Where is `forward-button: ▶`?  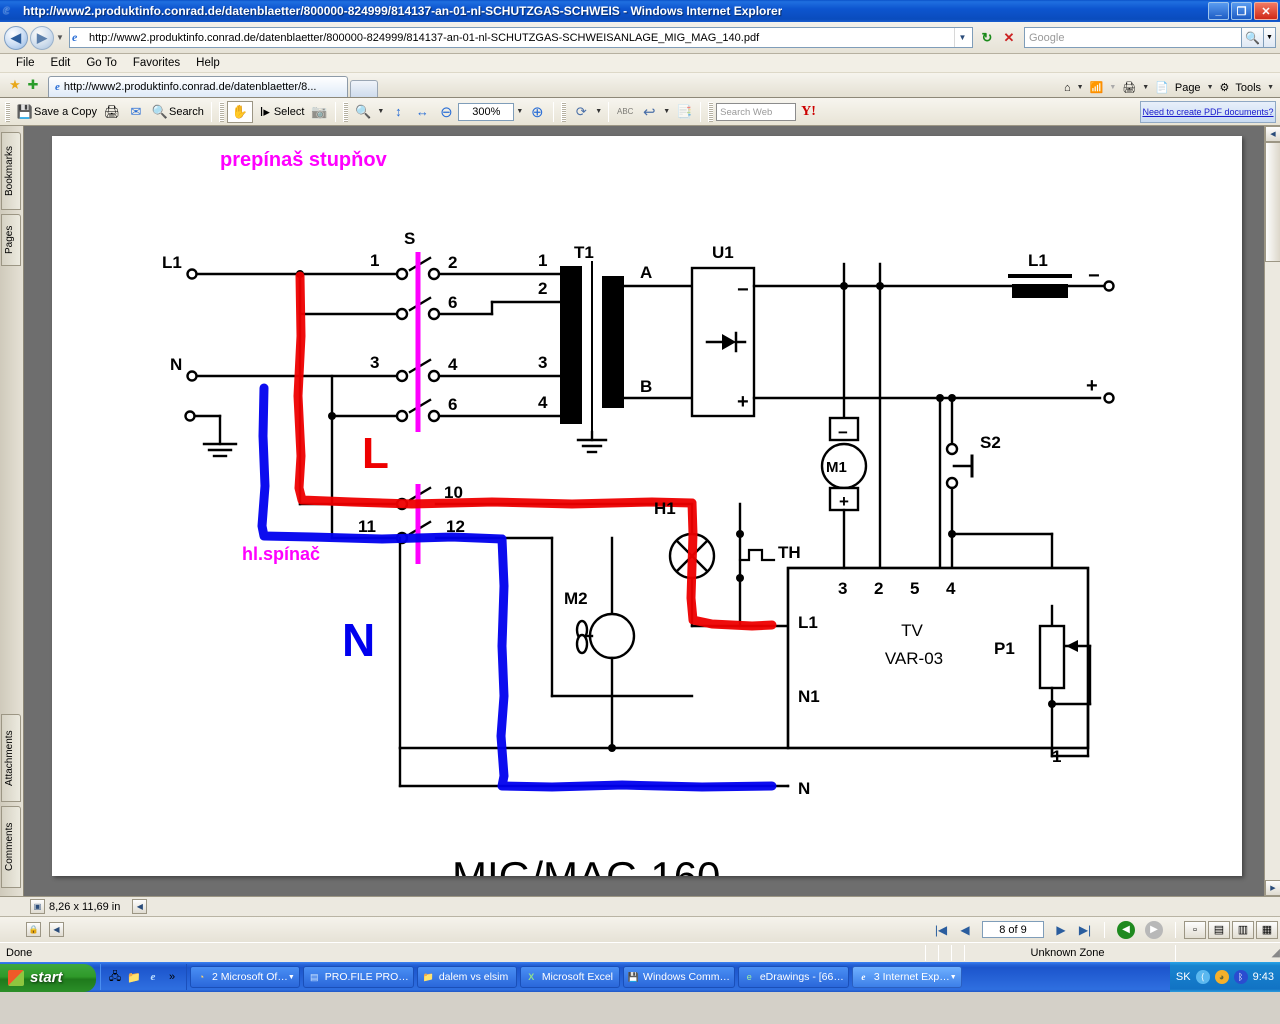 forward-button: ▶ is located at coordinates (42, 37).